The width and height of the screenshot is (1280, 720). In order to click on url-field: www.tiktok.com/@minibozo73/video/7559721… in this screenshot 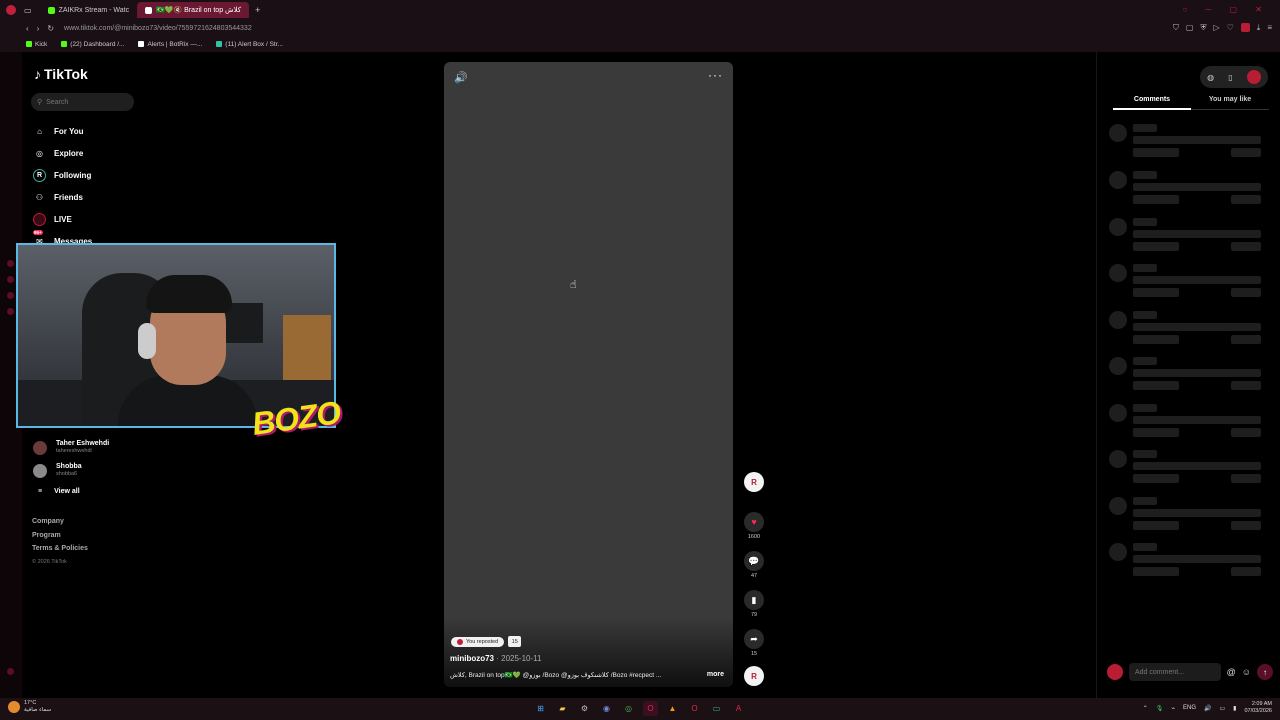, I will do `click(158, 28)`.